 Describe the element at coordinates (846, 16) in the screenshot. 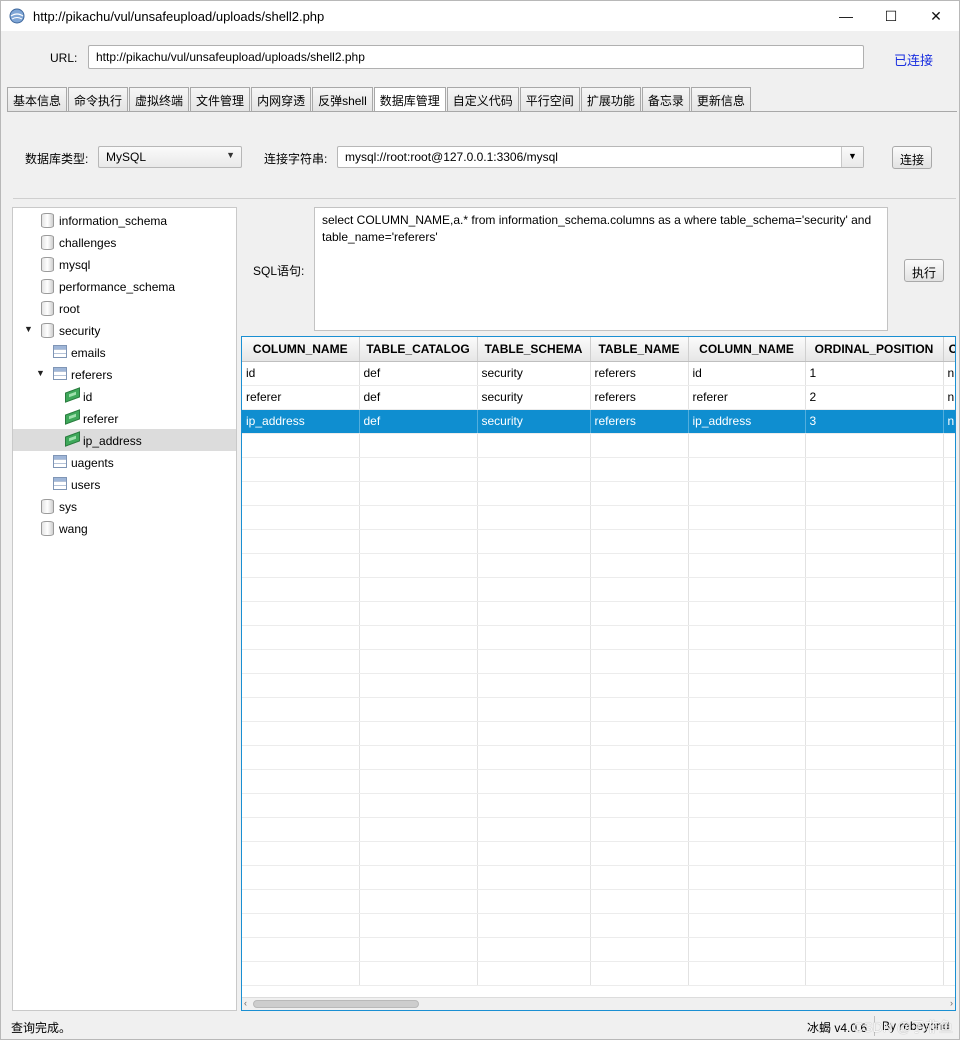

I see `minimize-button: —` at that location.